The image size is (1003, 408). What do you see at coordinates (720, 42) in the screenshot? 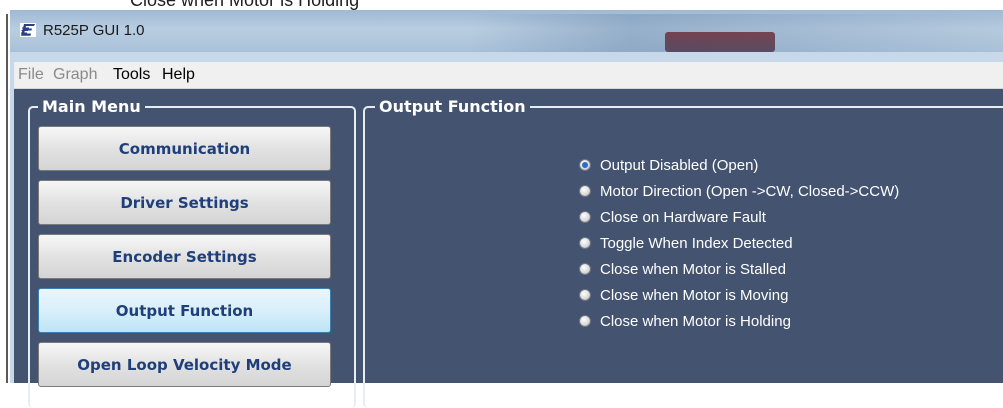
I see `title-bar-backdrop-shape` at bounding box center [720, 42].